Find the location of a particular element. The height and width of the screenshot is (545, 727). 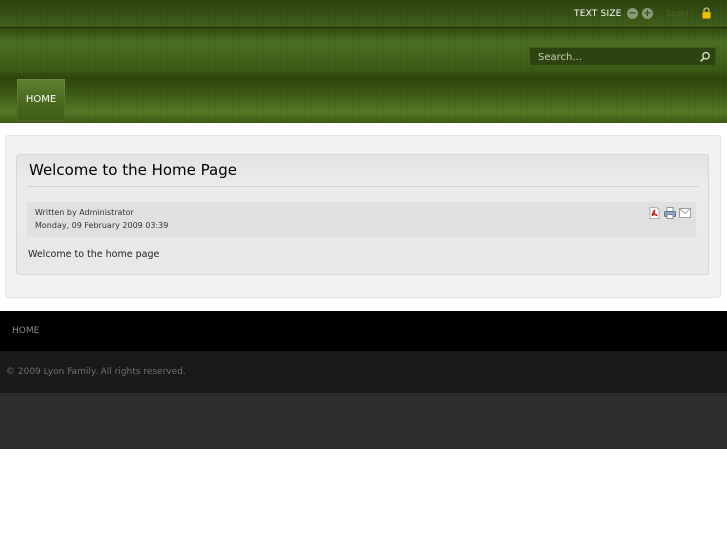

article-author: Written by Administrator is located at coordinates (84, 212).